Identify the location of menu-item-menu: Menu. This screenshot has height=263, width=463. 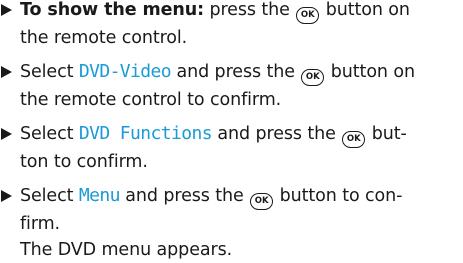
(99, 195).